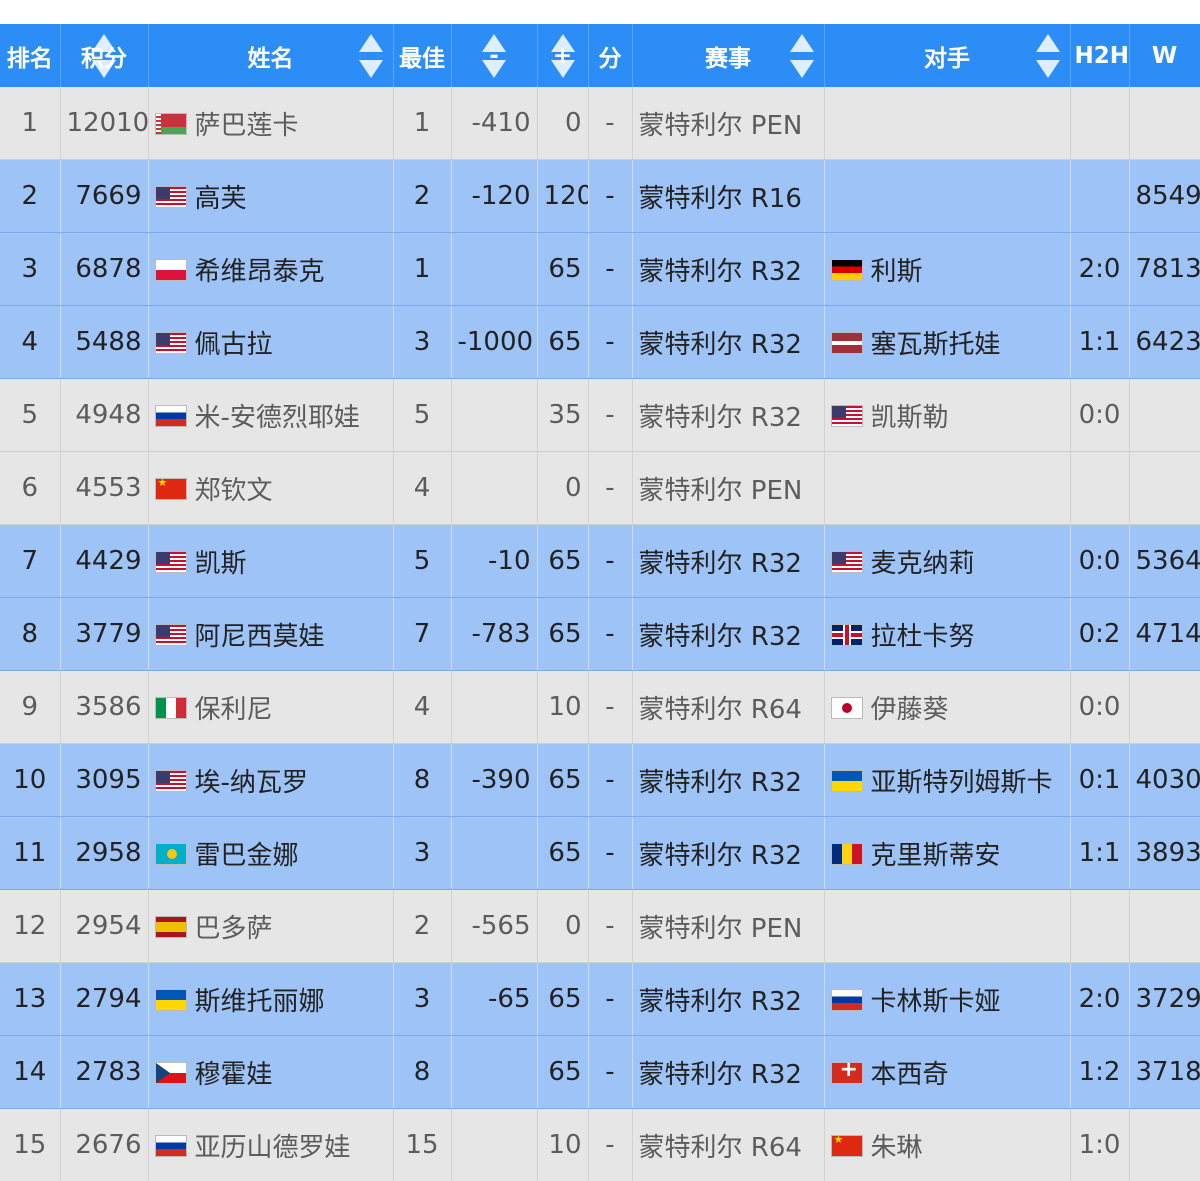  Describe the element at coordinates (1164, 196) in the screenshot. I see `win-points-cell: 8549` at that location.